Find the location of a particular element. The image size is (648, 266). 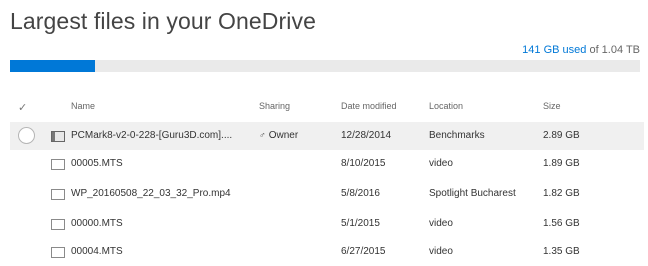

file-location: Spotlight Bucharest is located at coordinates (472, 193).